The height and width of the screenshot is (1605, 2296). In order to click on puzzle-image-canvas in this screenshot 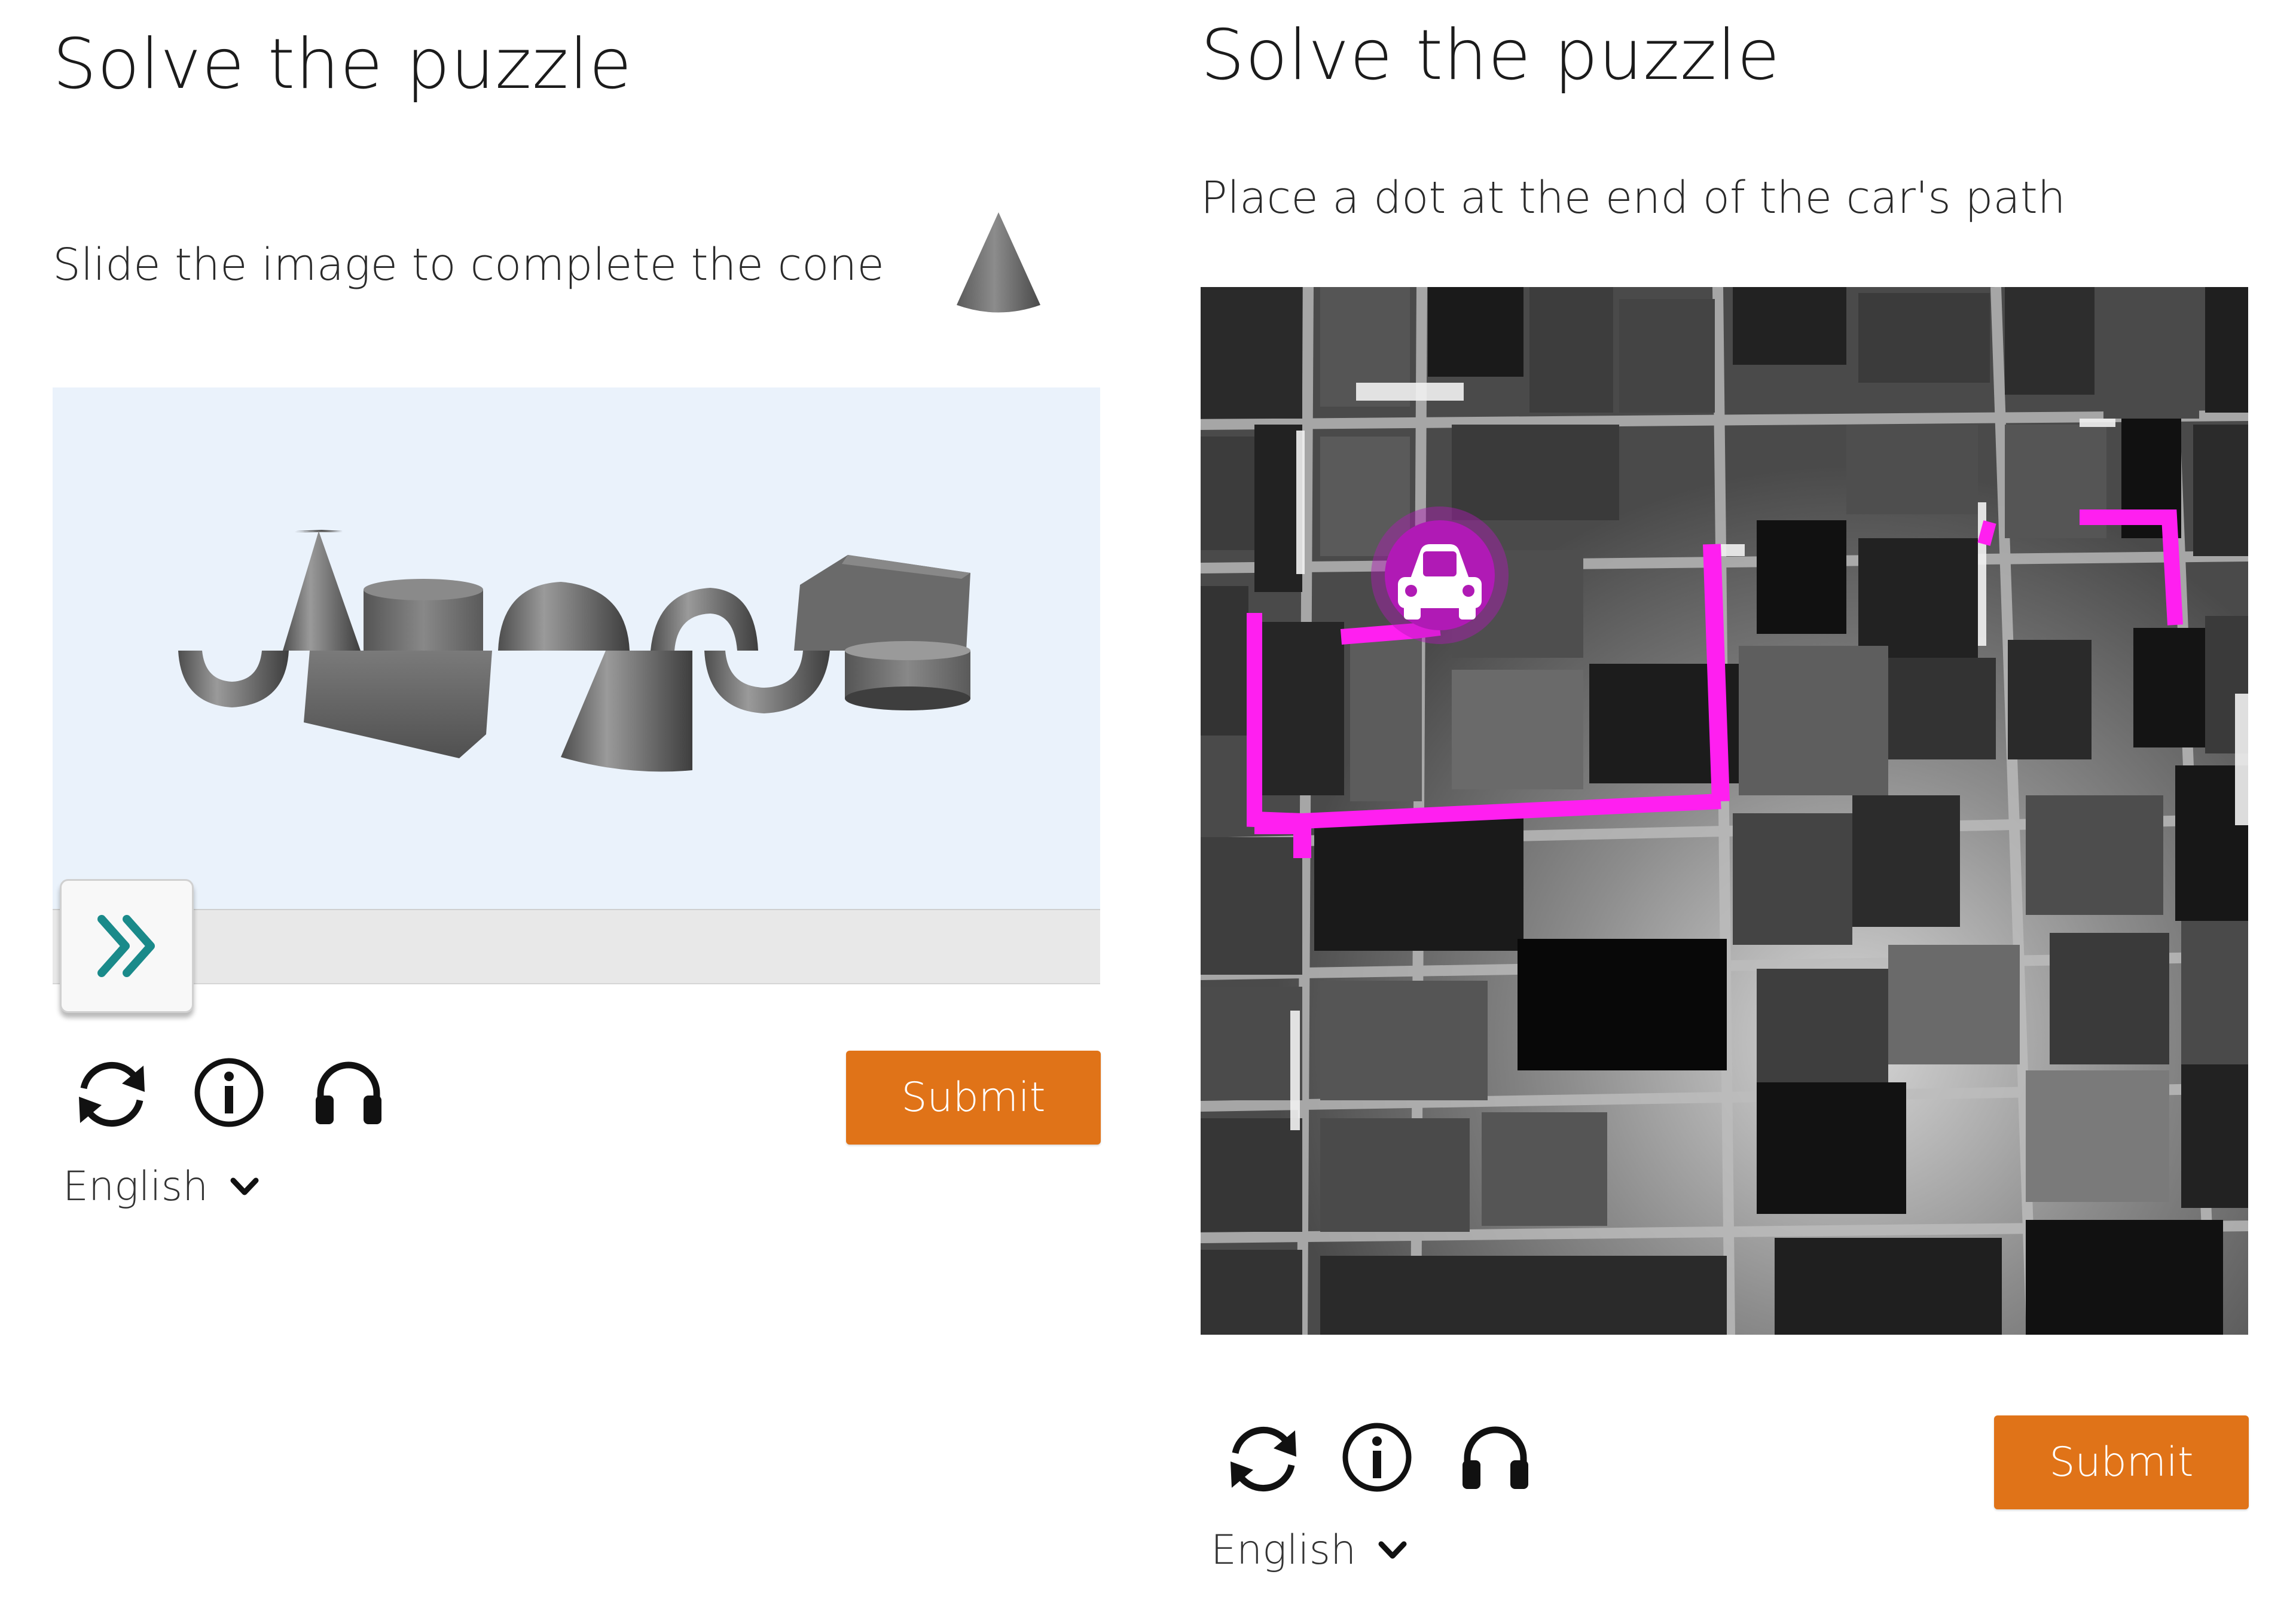, I will do `click(576, 648)`.